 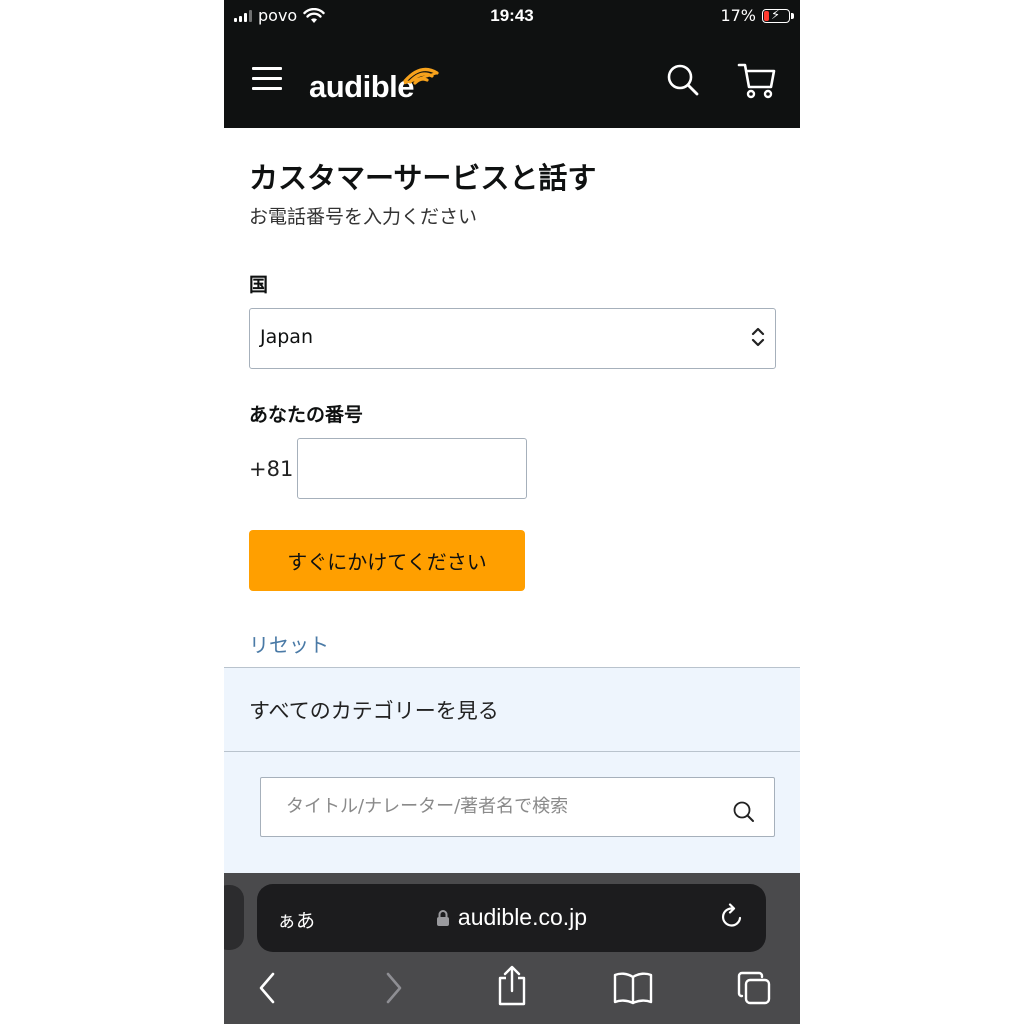 I want to click on status-bar: povo 19:43 17% ⚡, so click(x=512, y=16).